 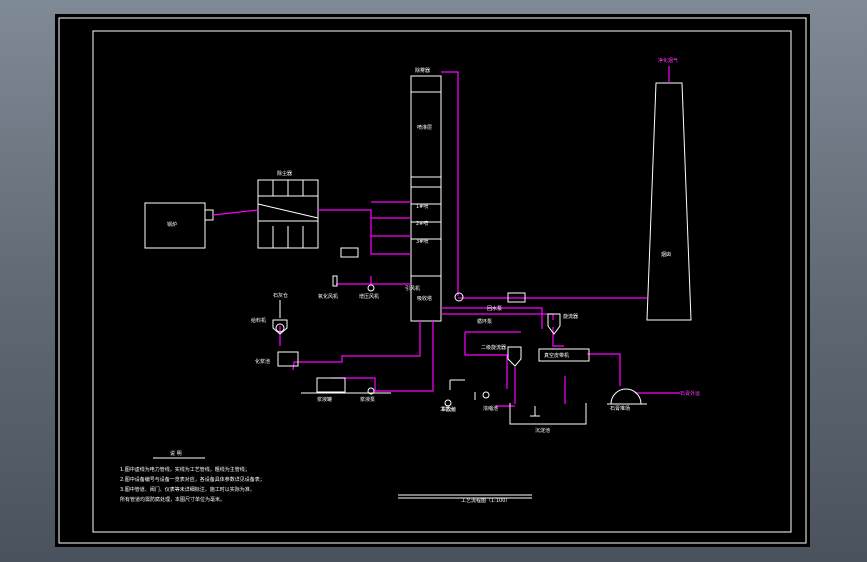 What do you see at coordinates (172, 224) in the screenshot?
I see `boiler-label: 锅炉` at bounding box center [172, 224].